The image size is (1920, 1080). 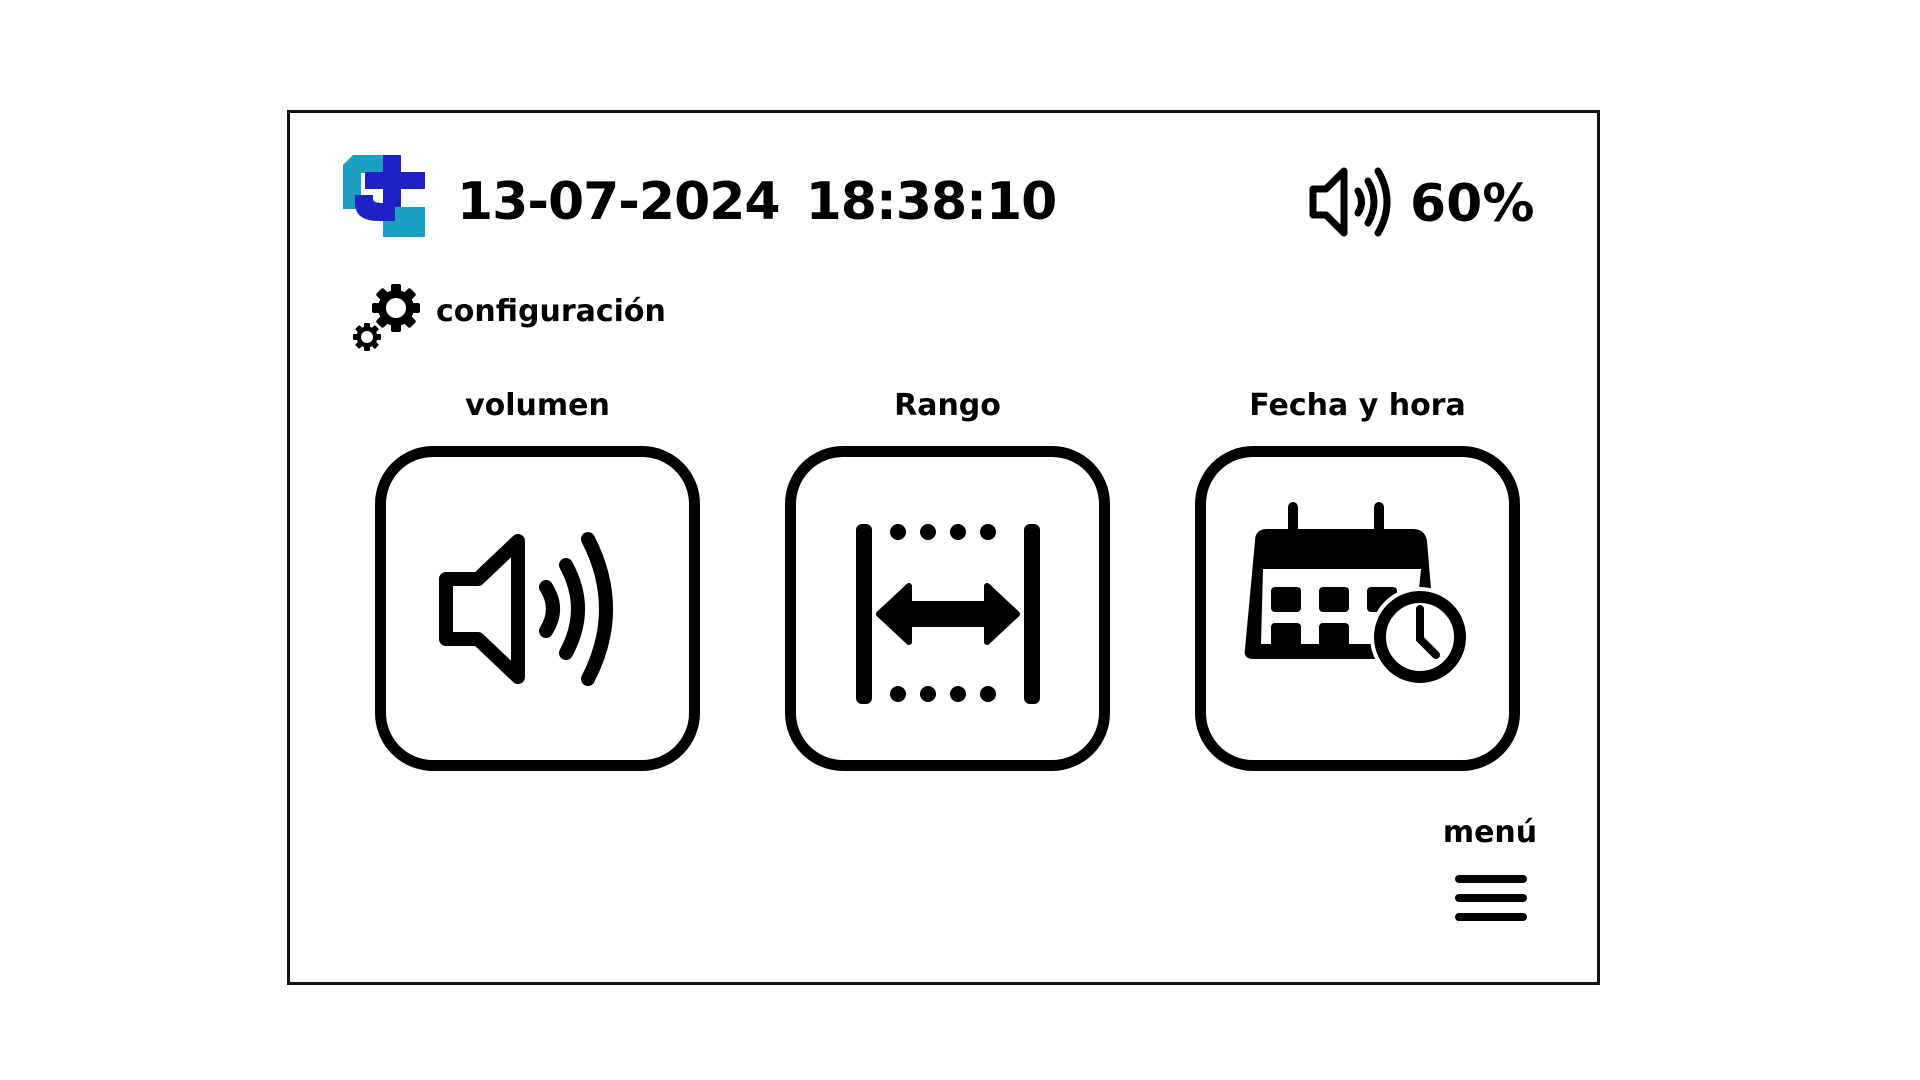 I want to click on date-text: 13-07-2024, so click(x=619, y=202).